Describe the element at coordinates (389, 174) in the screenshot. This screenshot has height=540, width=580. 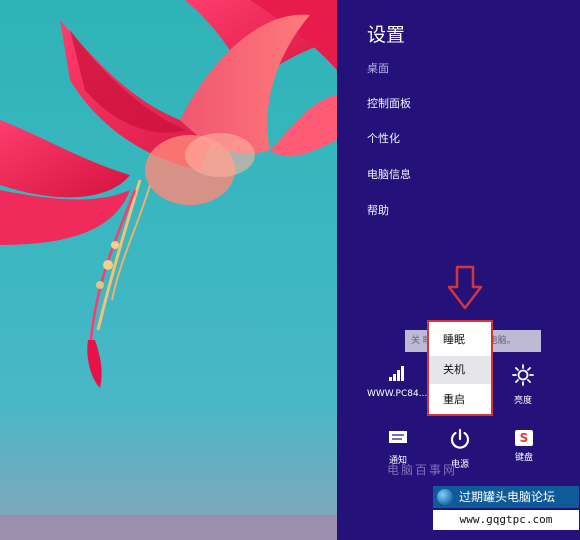
I see `menu-item-pc-info: 电脑信息` at that location.